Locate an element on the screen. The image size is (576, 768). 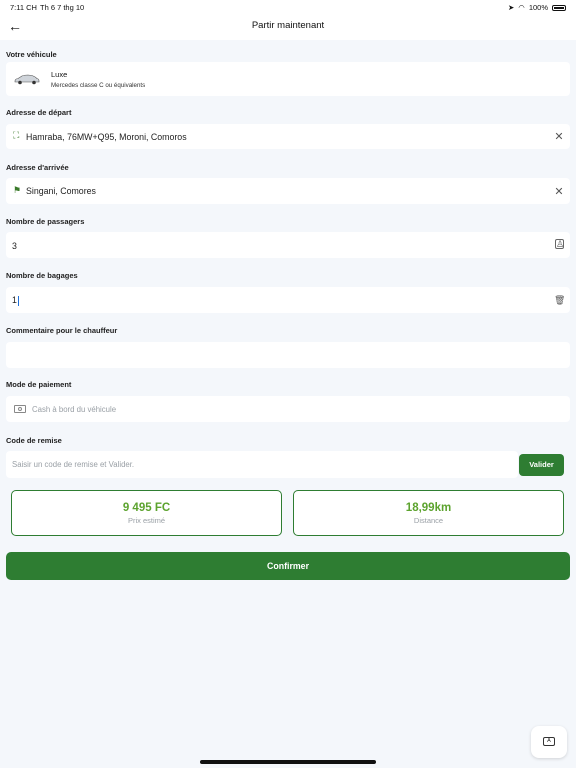
nav-bar: ← Partir maintenant is located at coordinates (288, 27).